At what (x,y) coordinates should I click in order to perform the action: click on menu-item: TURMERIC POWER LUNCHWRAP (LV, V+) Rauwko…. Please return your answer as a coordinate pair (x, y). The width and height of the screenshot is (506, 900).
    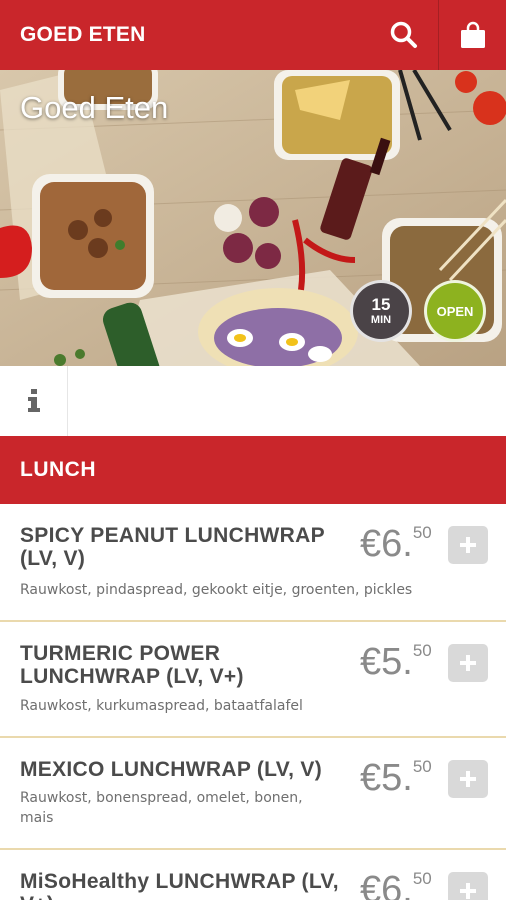
    Looking at the image, I should click on (253, 680).